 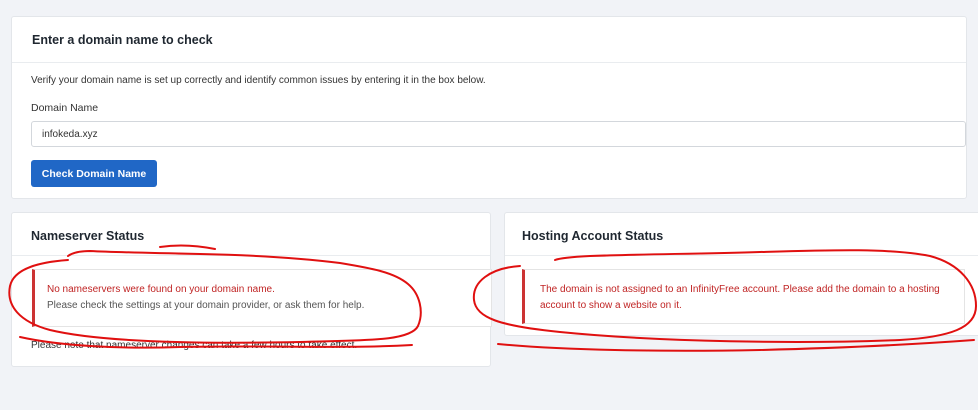 I want to click on domain-check-title: Enter a domain name to check, so click(x=489, y=40).